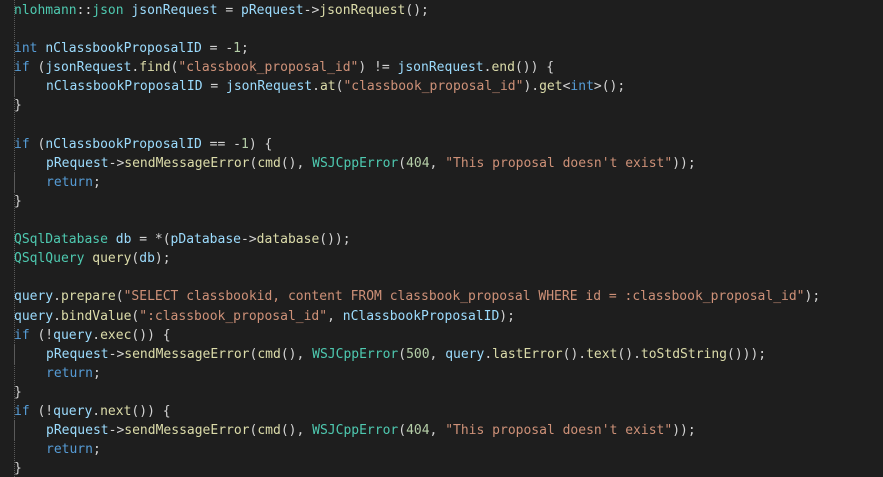 The width and height of the screenshot is (883, 477). I want to click on function-token: end, so click(503, 68).